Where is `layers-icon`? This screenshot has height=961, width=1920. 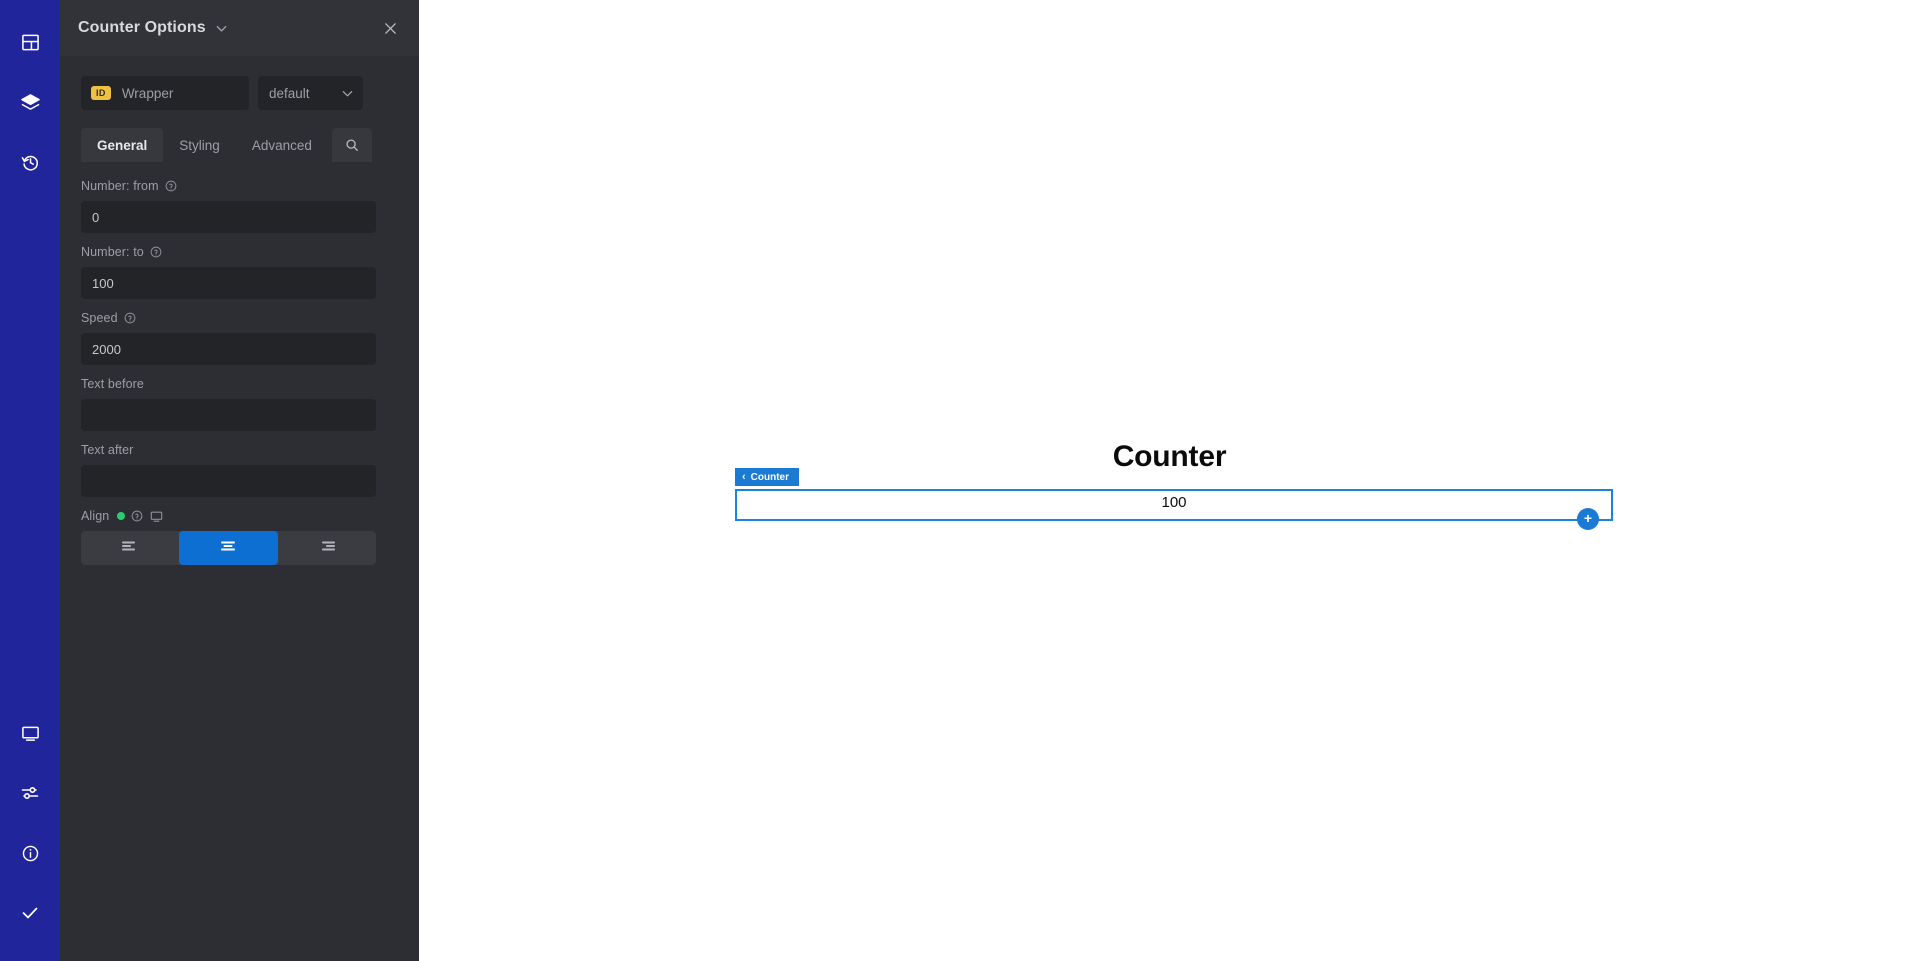
layers-icon is located at coordinates (30, 102).